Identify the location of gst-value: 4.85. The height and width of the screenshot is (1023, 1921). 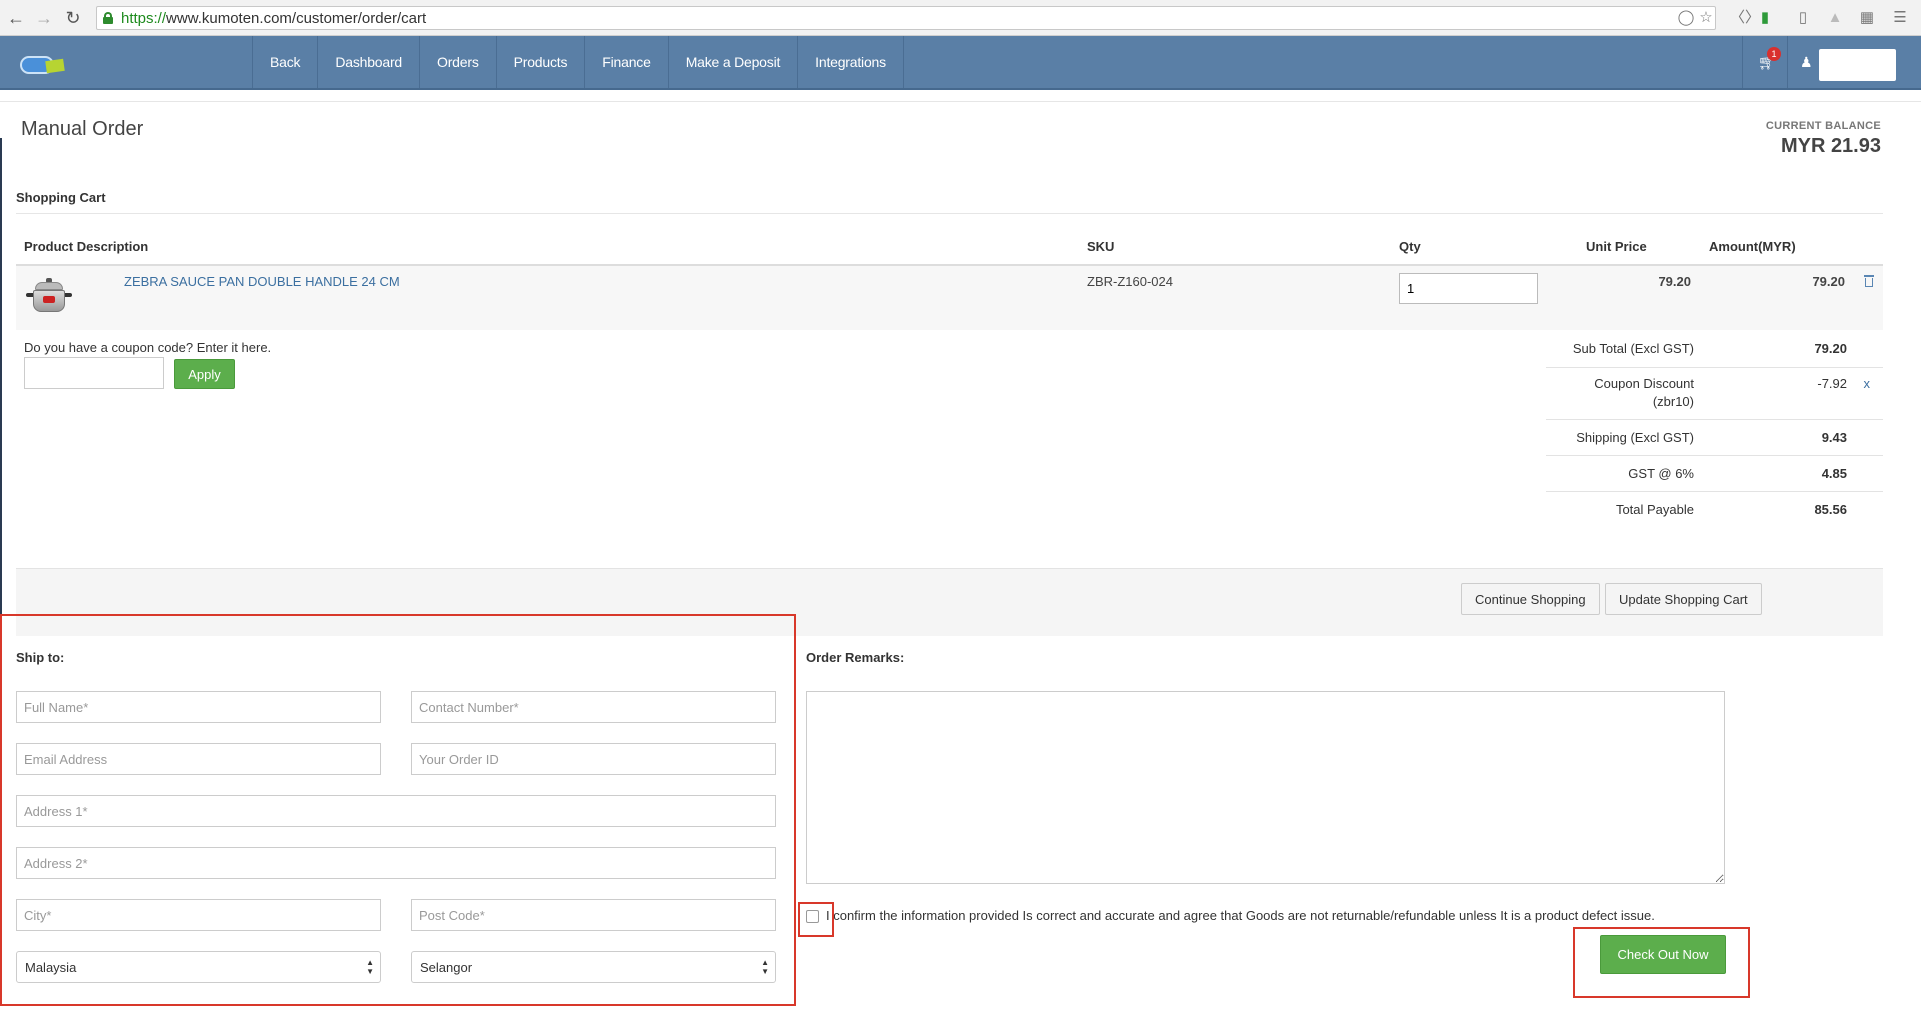
(1834, 473).